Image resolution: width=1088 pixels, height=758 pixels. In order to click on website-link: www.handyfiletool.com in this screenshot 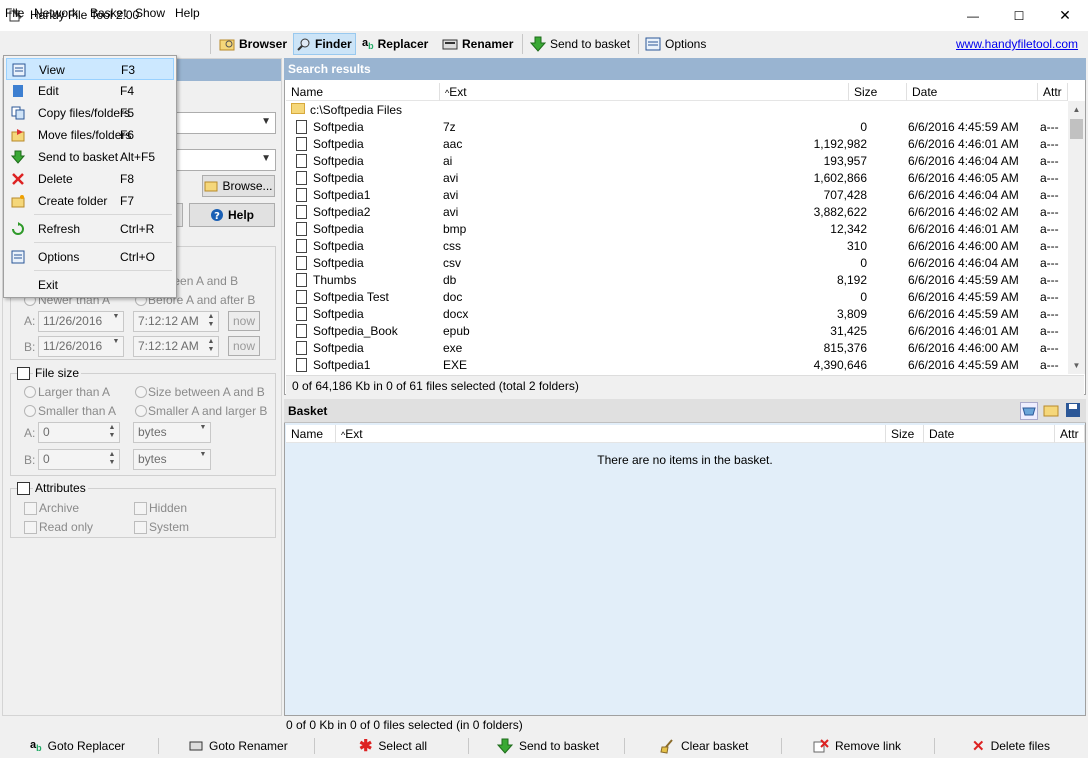, I will do `click(1017, 44)`.